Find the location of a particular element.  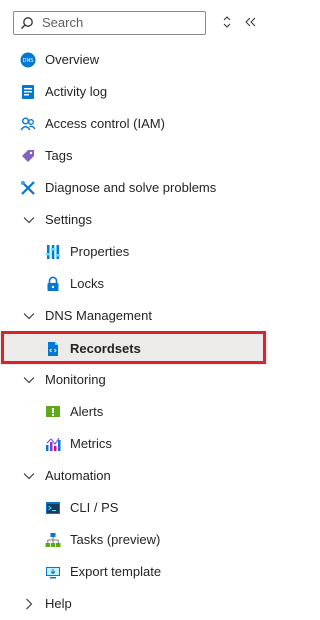

menu-item-alerts: Alerts is located at coordinates (134, 412).